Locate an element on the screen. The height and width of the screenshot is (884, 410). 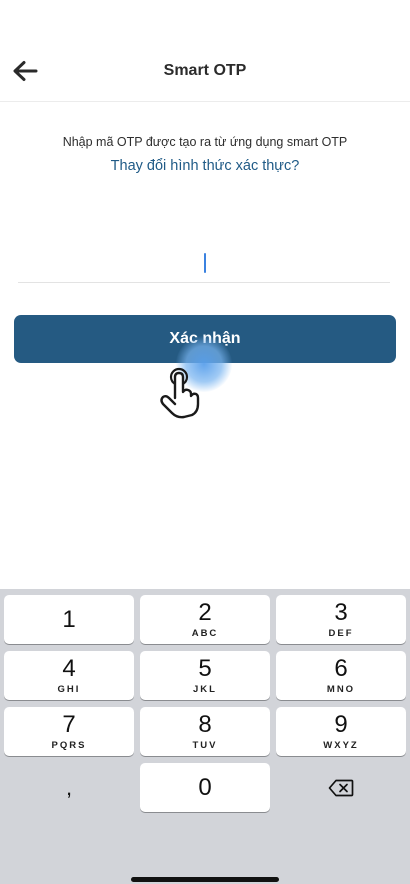
key-letters: WXYZ is located at coordinates (341, 745).